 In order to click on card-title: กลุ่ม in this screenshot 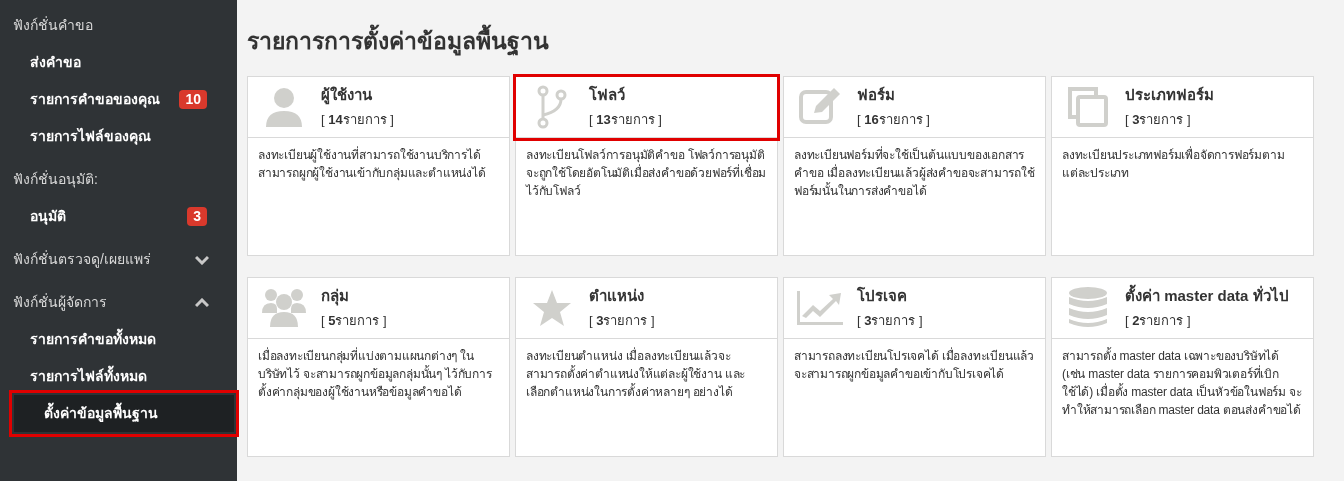, I will do `click(354, 296)`.